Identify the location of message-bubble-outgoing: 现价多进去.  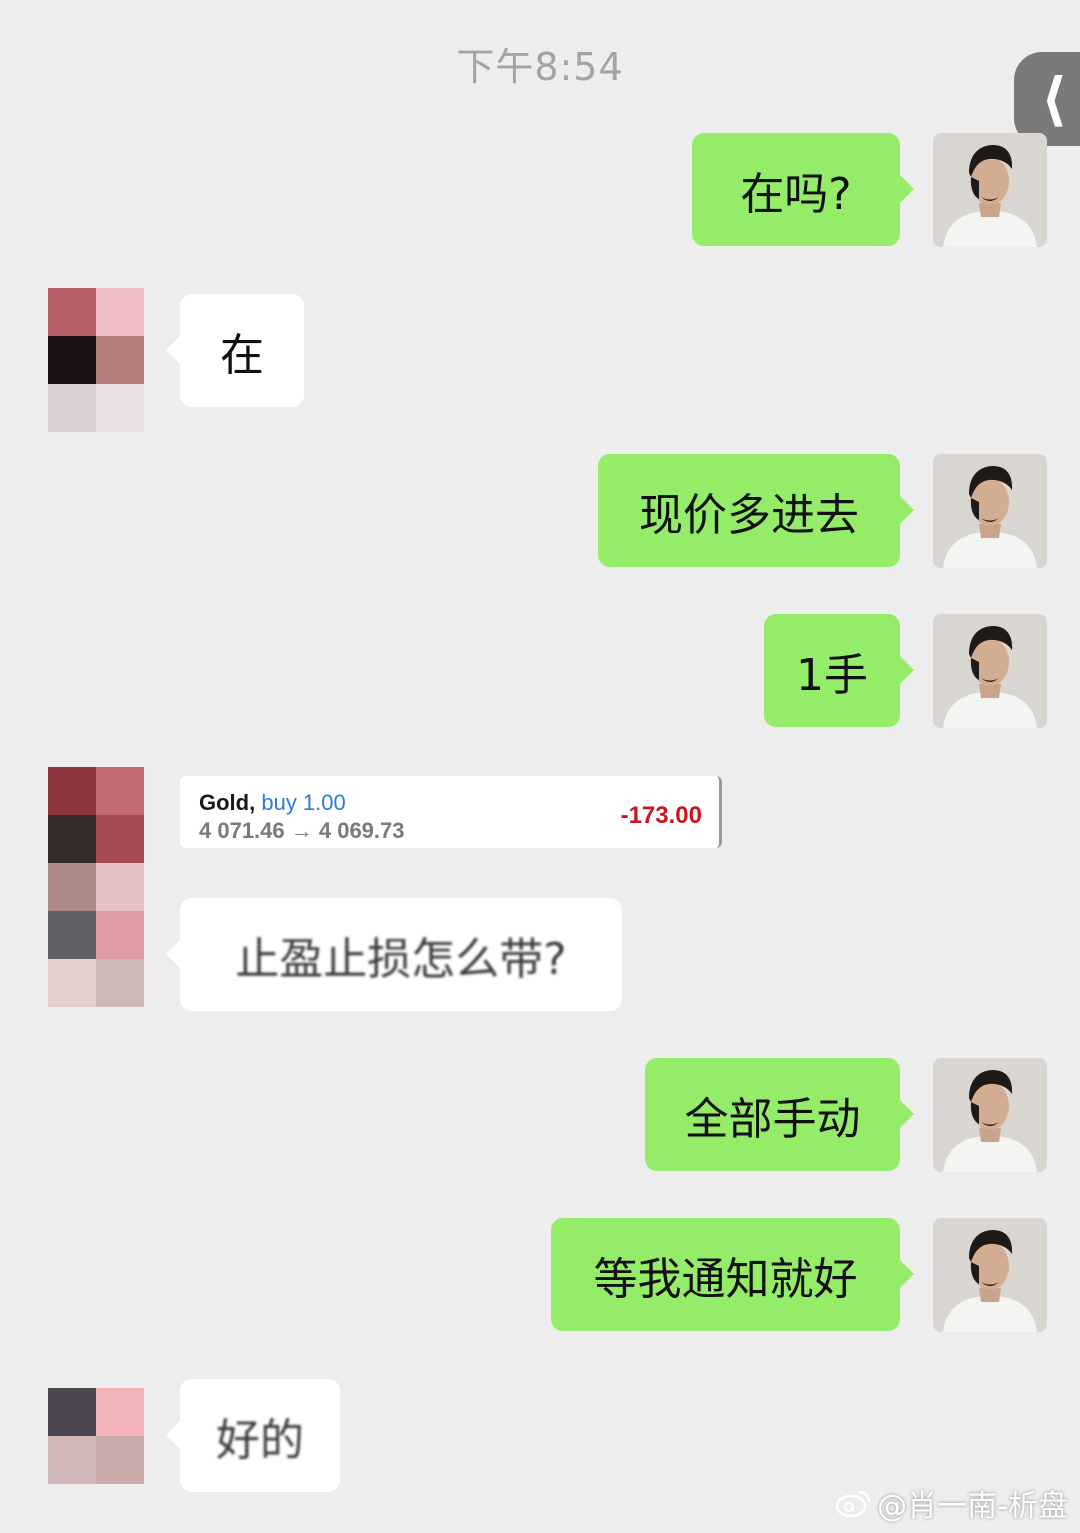
(756, 510).